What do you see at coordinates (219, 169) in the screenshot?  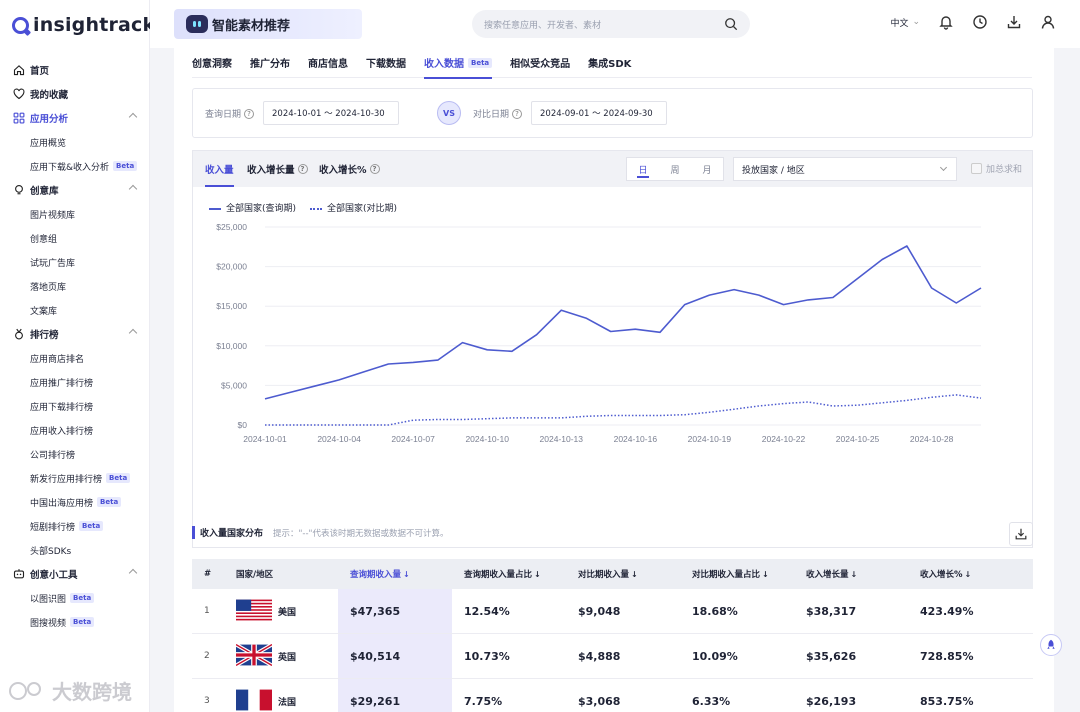 I see `tab-revenue: 收入量` at bounding box center [219, 169].